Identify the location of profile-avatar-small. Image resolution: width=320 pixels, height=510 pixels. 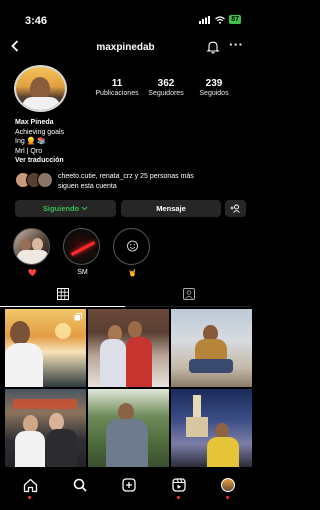
(228, 485).